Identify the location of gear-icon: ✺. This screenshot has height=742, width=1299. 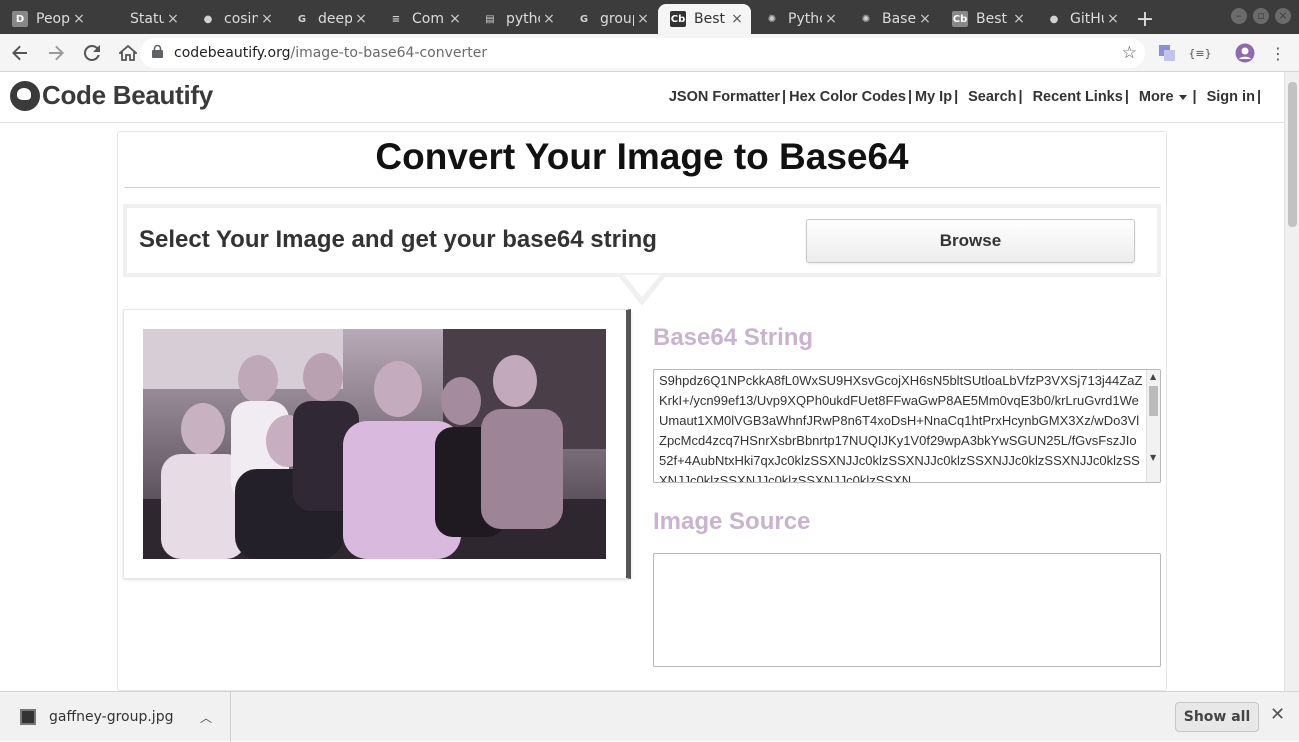
(866, 19).